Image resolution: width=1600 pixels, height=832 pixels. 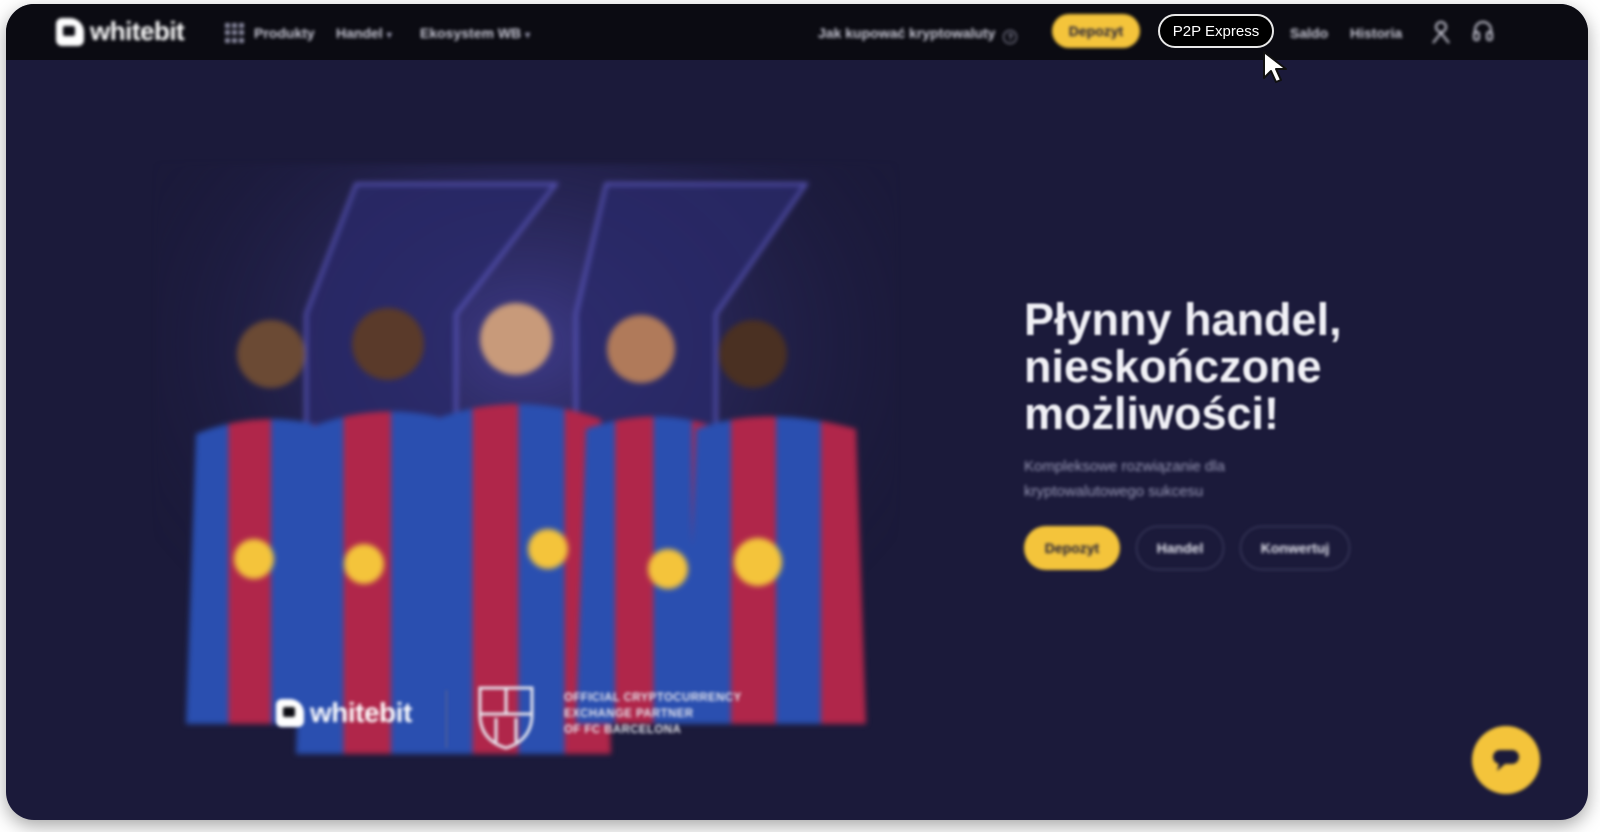 I want to click on whitebit-logo: whitebit, so click(x=120, y=31).